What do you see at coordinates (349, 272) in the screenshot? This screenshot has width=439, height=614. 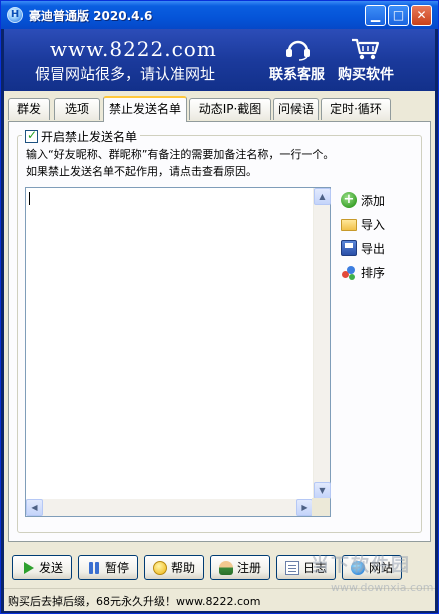 I see `sort-icon` at bounding box center [349, 272].